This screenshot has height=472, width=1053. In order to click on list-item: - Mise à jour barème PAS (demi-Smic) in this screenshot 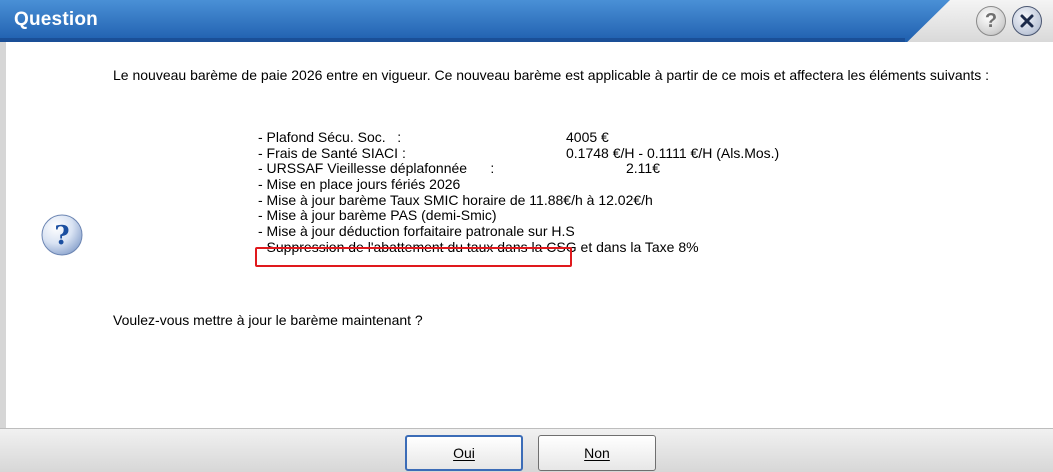, I will do `click(377, 215)`.